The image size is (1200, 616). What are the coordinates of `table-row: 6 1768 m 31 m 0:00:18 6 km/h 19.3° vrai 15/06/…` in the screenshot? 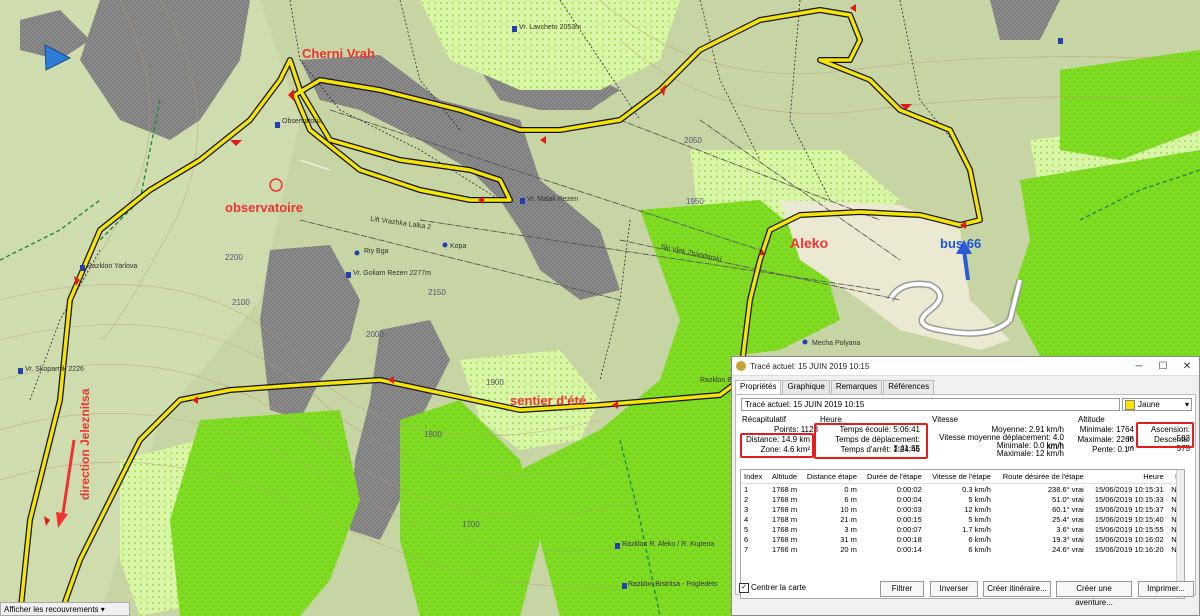 It's located at (962, 539).